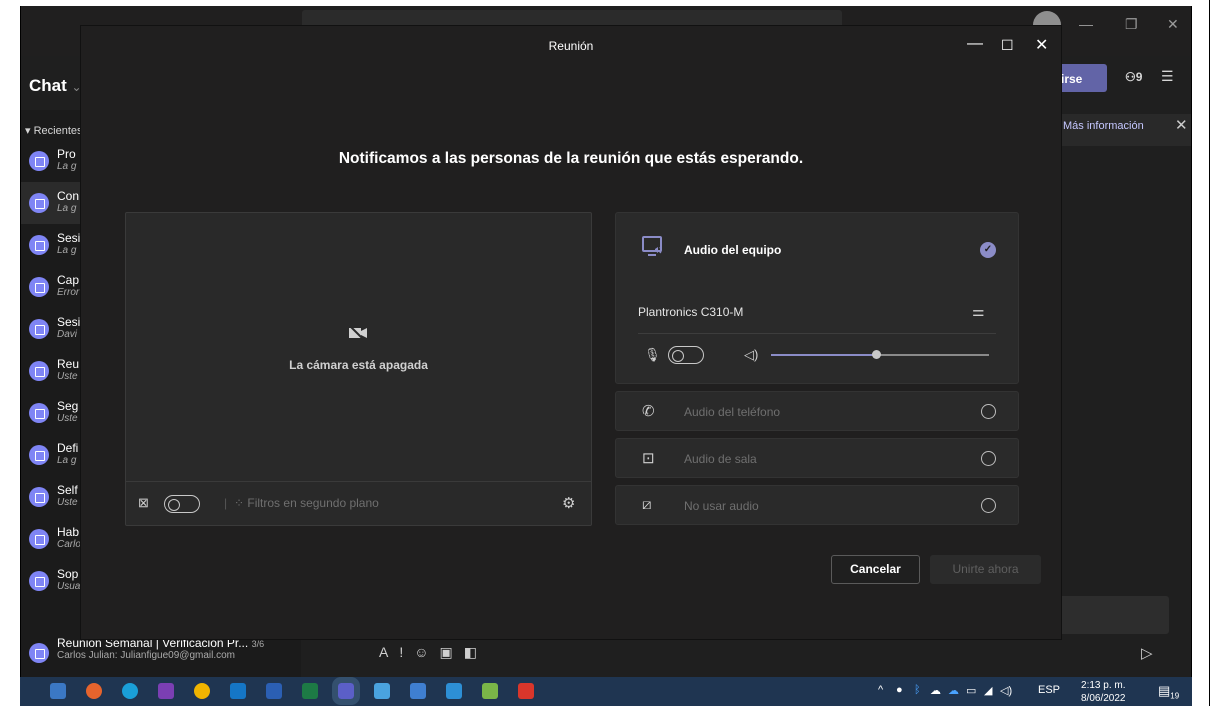 The image size is (1227, 706). Describe the element at coordinates (94, 691) in the screenshot. I see `firefox-icon` at that location.